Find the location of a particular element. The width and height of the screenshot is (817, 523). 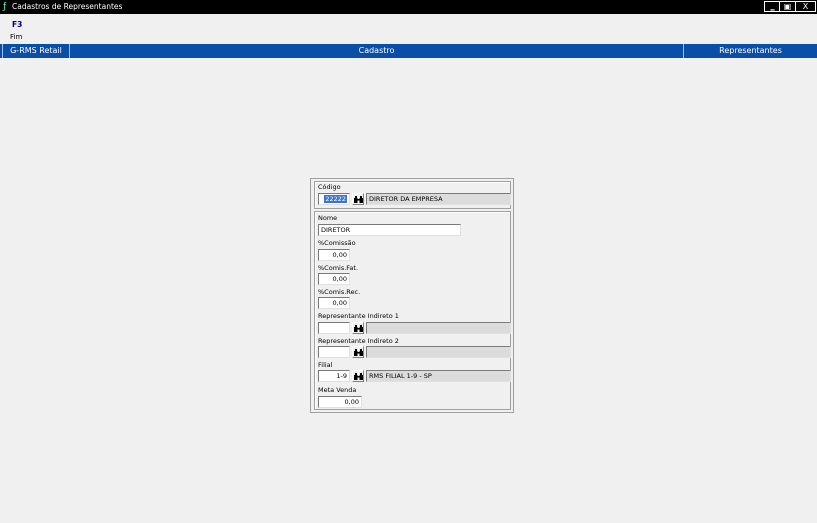

app-icon: ƒ is located at coordinates (5, 7).